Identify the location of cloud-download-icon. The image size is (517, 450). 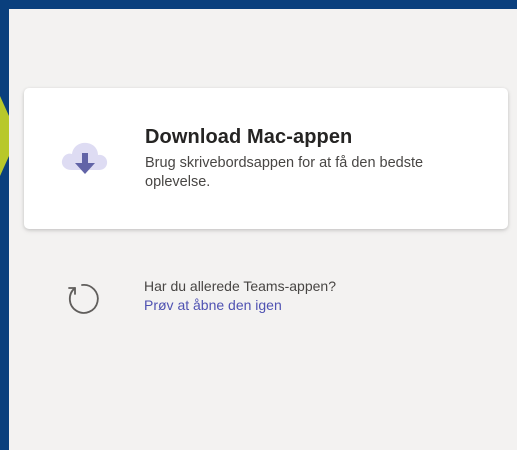
(85, 158).